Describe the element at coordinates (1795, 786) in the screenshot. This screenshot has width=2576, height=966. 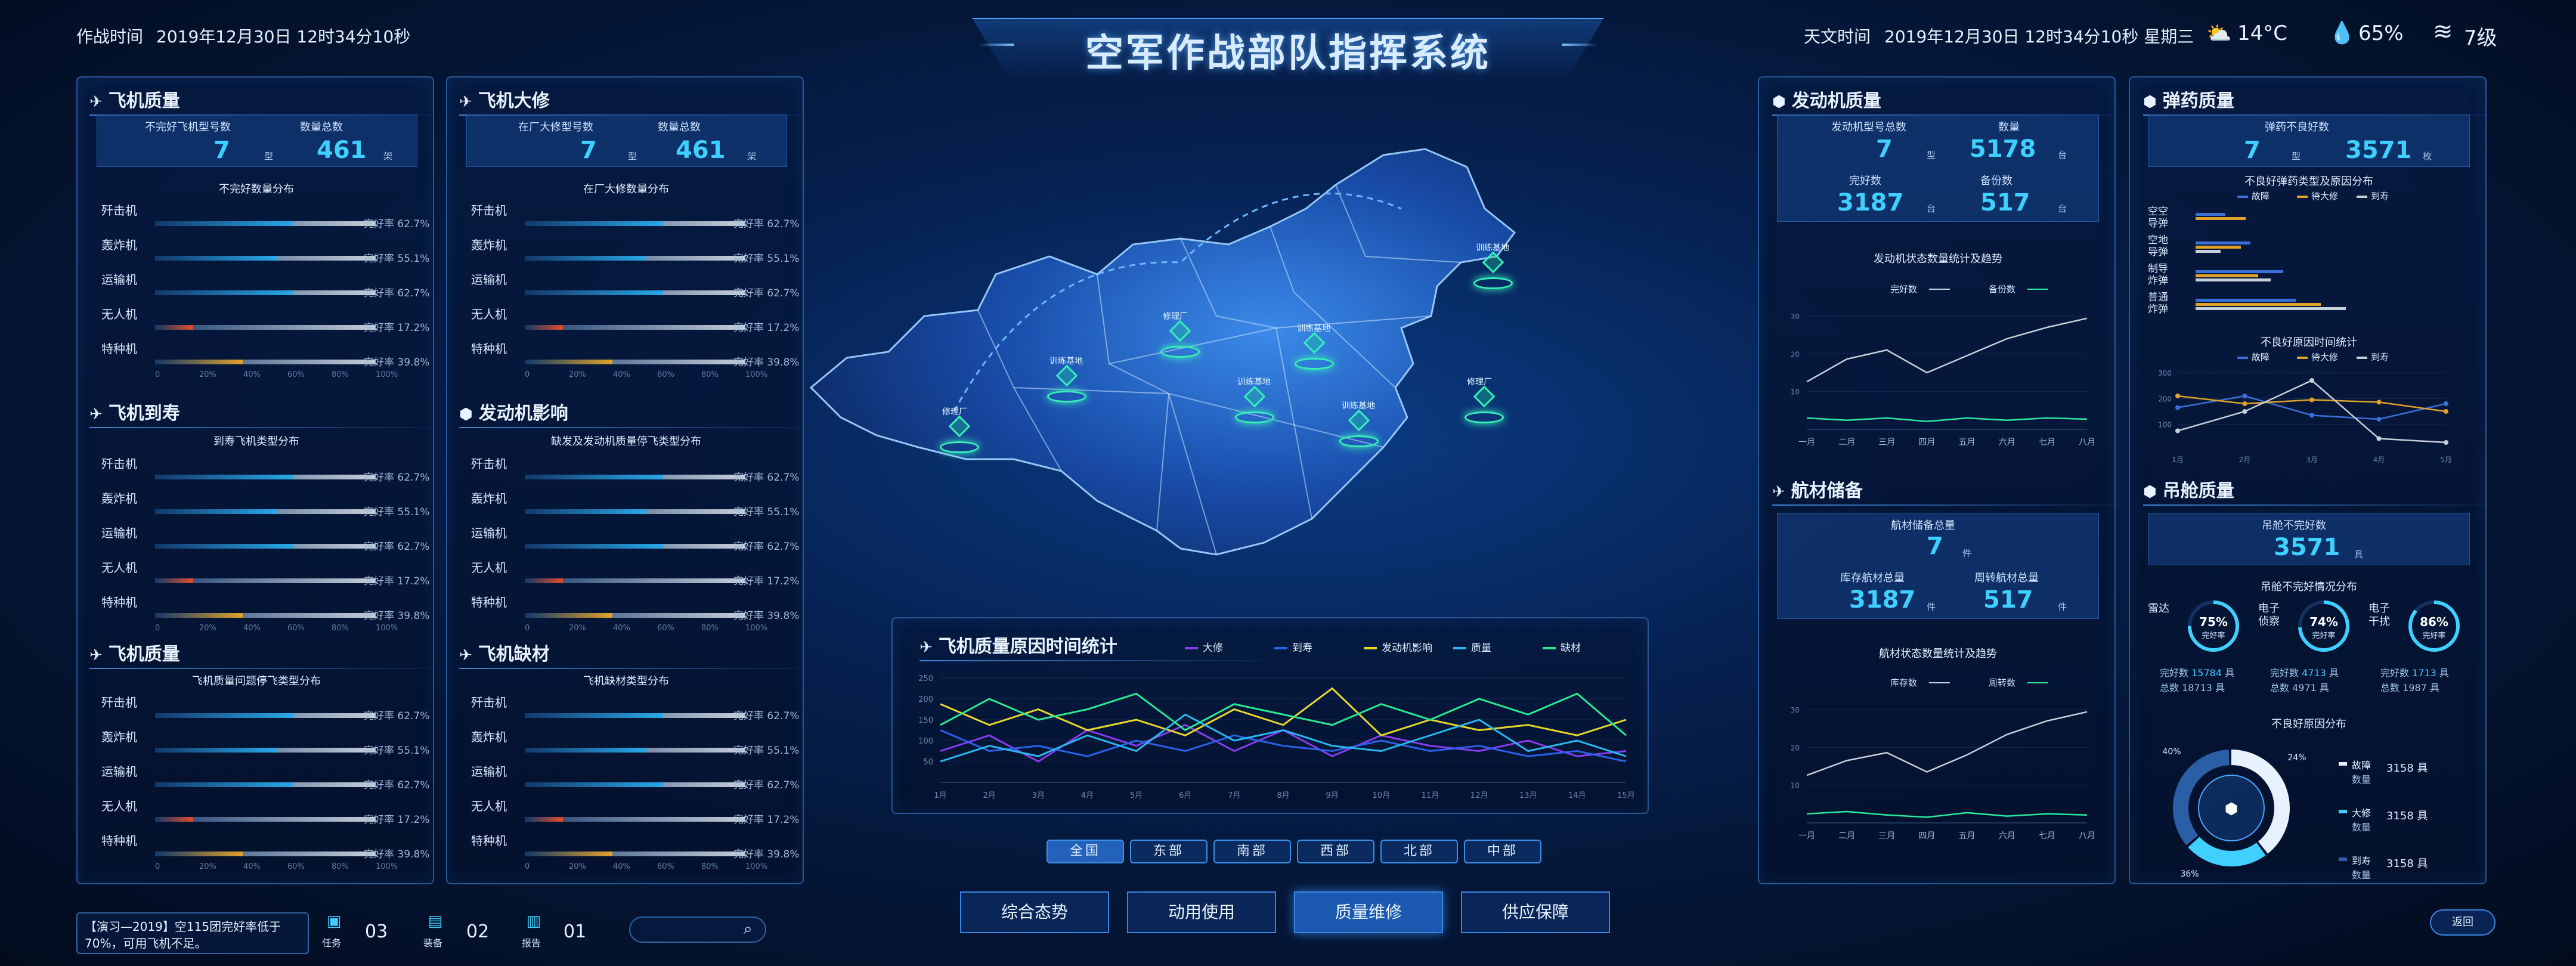
I see `y-tick-label: 10` at that location.